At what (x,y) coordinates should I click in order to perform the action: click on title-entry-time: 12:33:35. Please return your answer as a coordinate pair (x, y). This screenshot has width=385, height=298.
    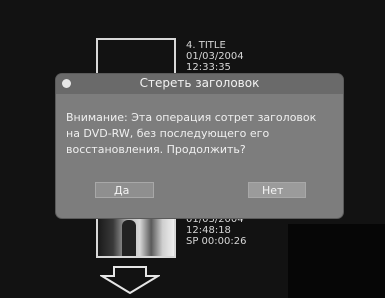
    Looking at the image, I should click on (208, 67).